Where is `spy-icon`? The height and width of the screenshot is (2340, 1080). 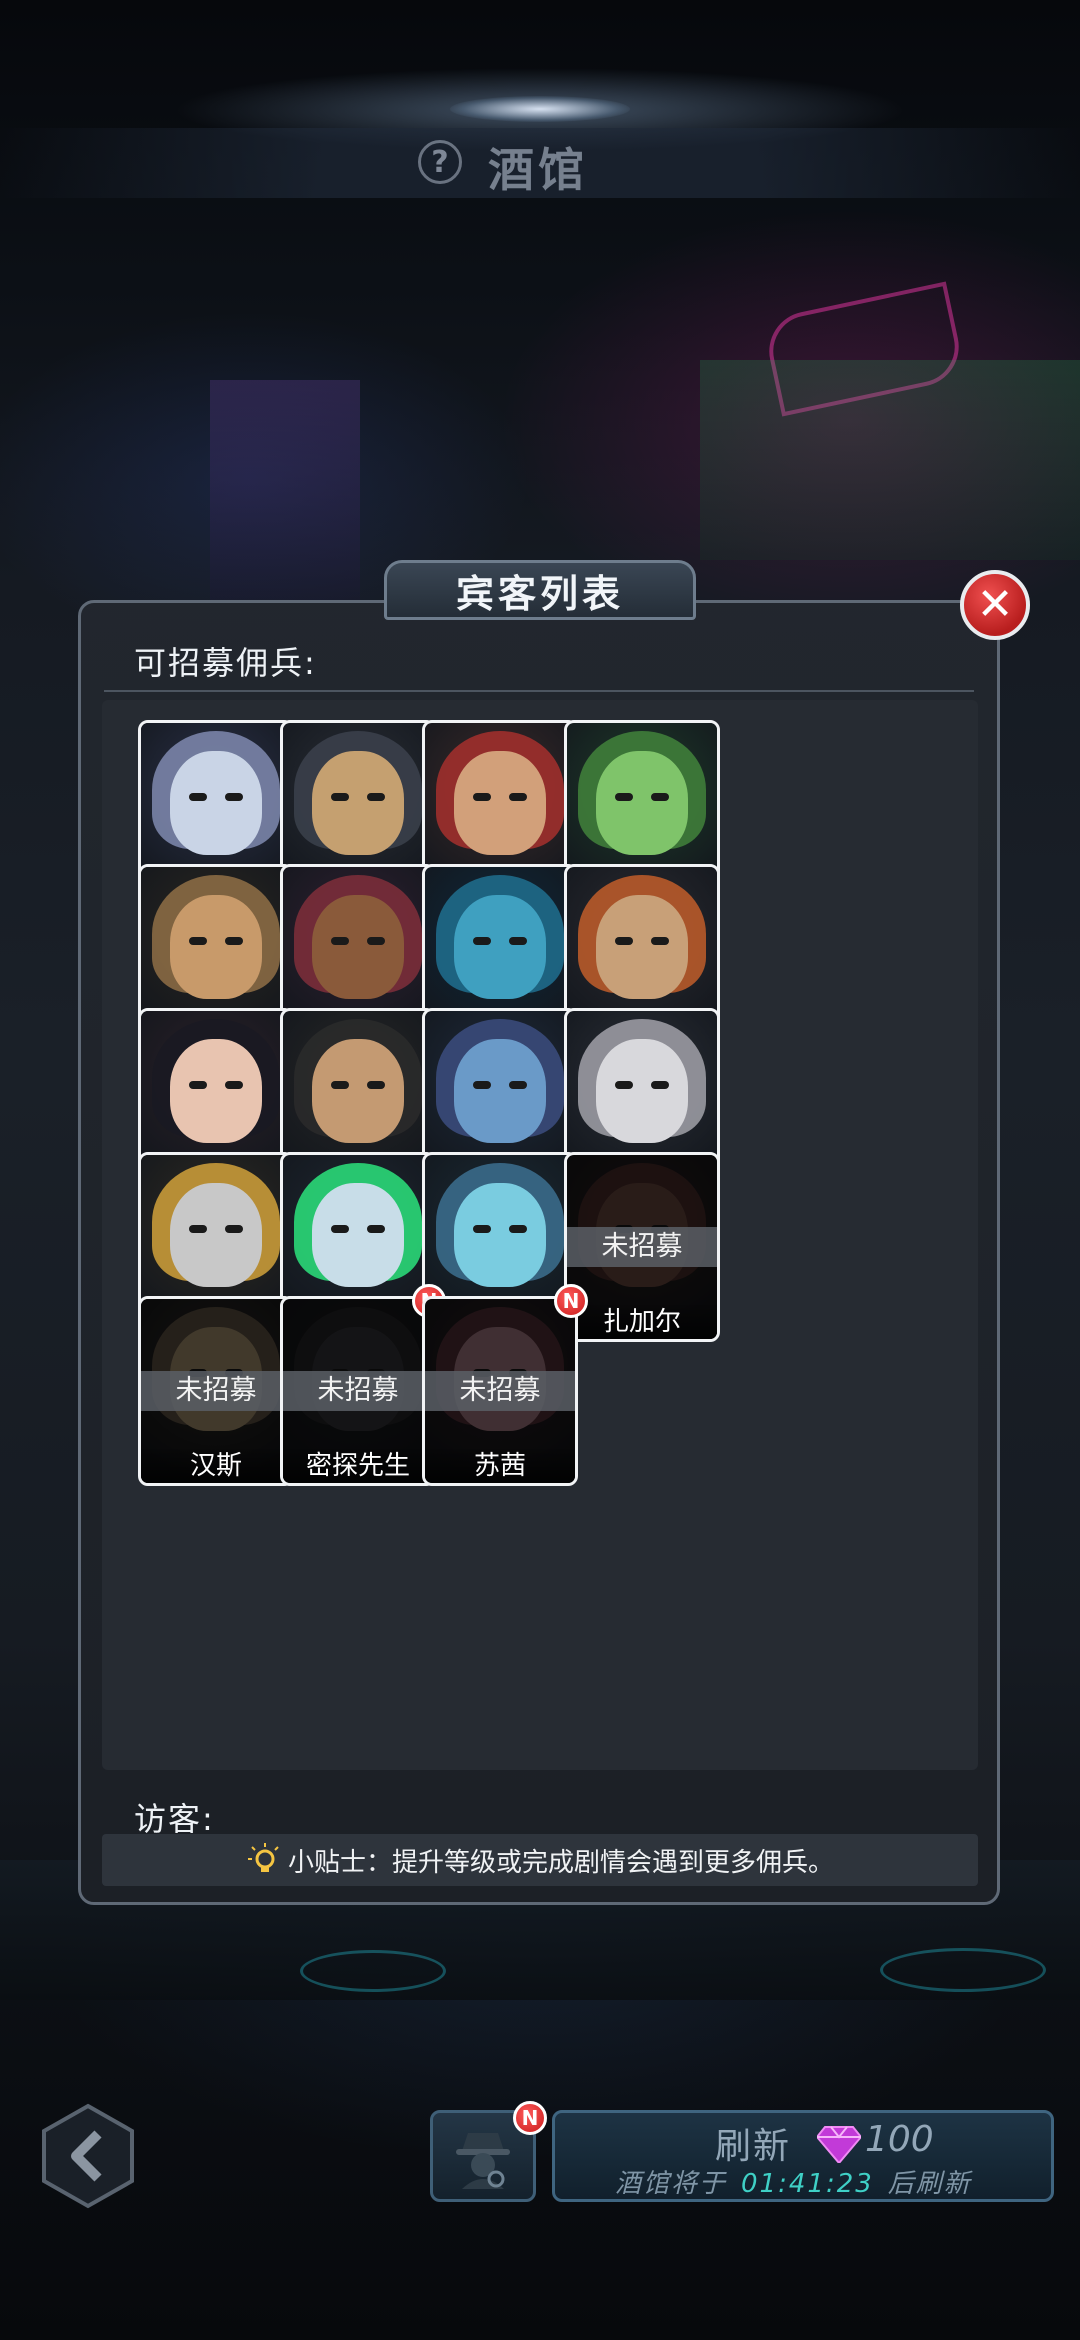
spy-icon is located at coordinates (483, 2161).